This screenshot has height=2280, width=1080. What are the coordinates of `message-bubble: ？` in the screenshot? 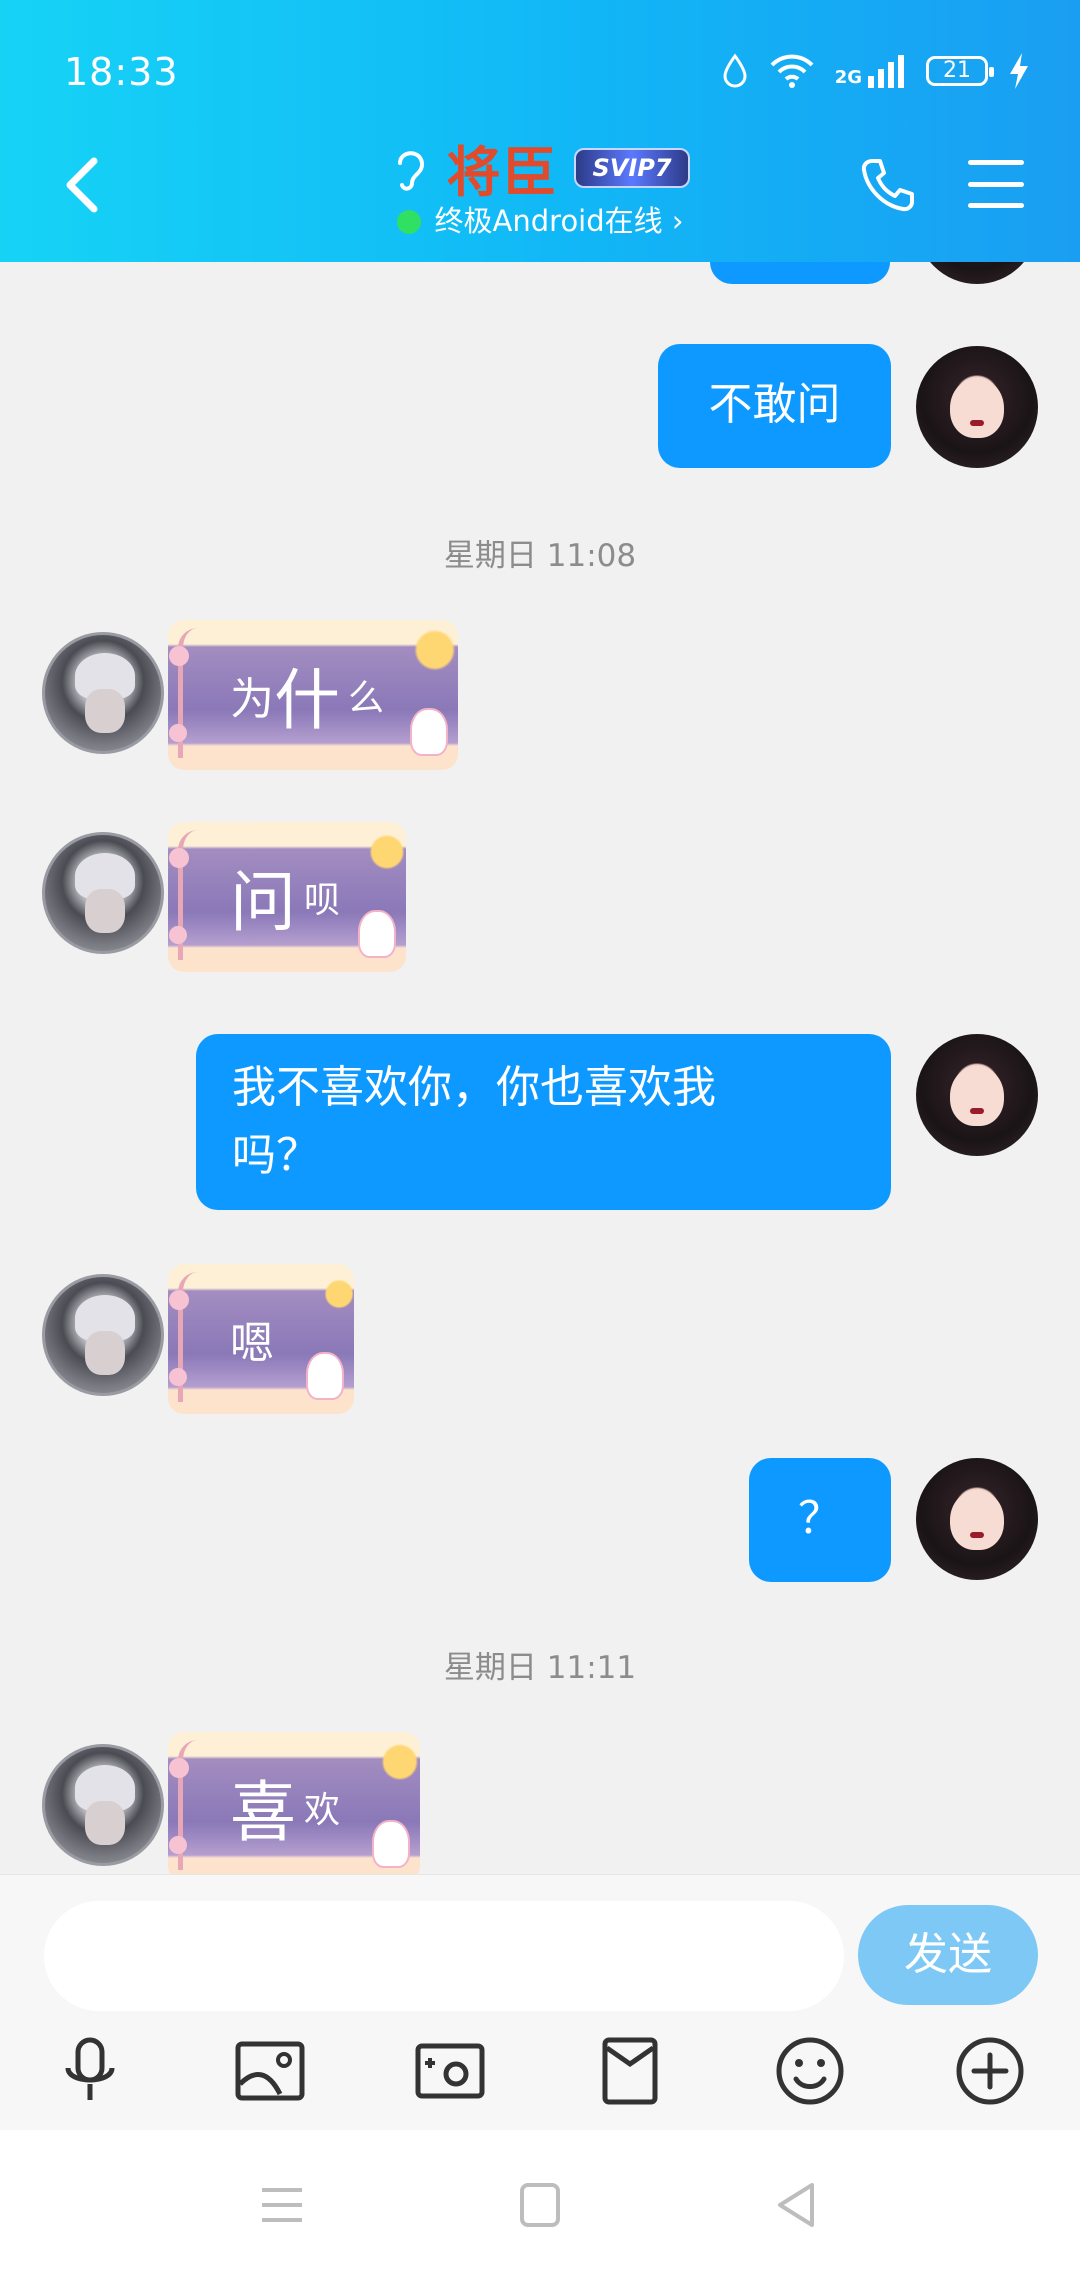 It's located at (820, 1520).